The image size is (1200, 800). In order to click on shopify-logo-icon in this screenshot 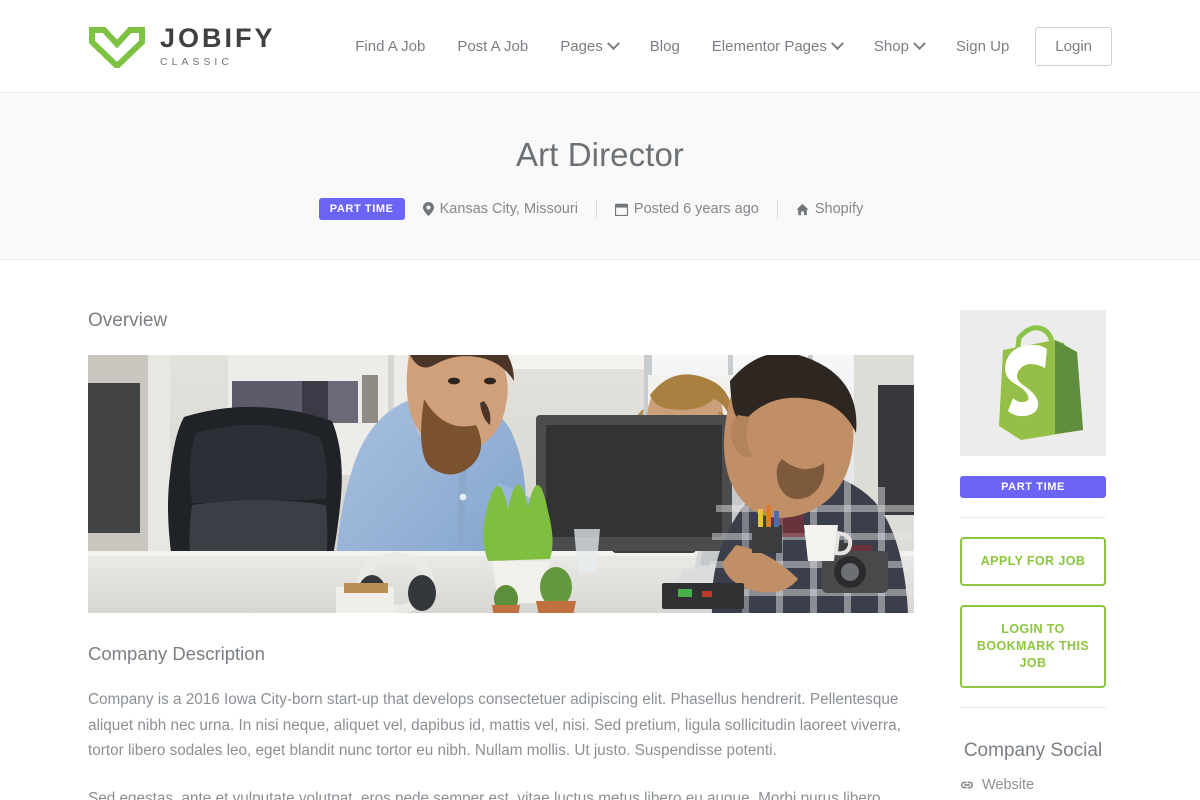, I will do `click(1033, 383)`.